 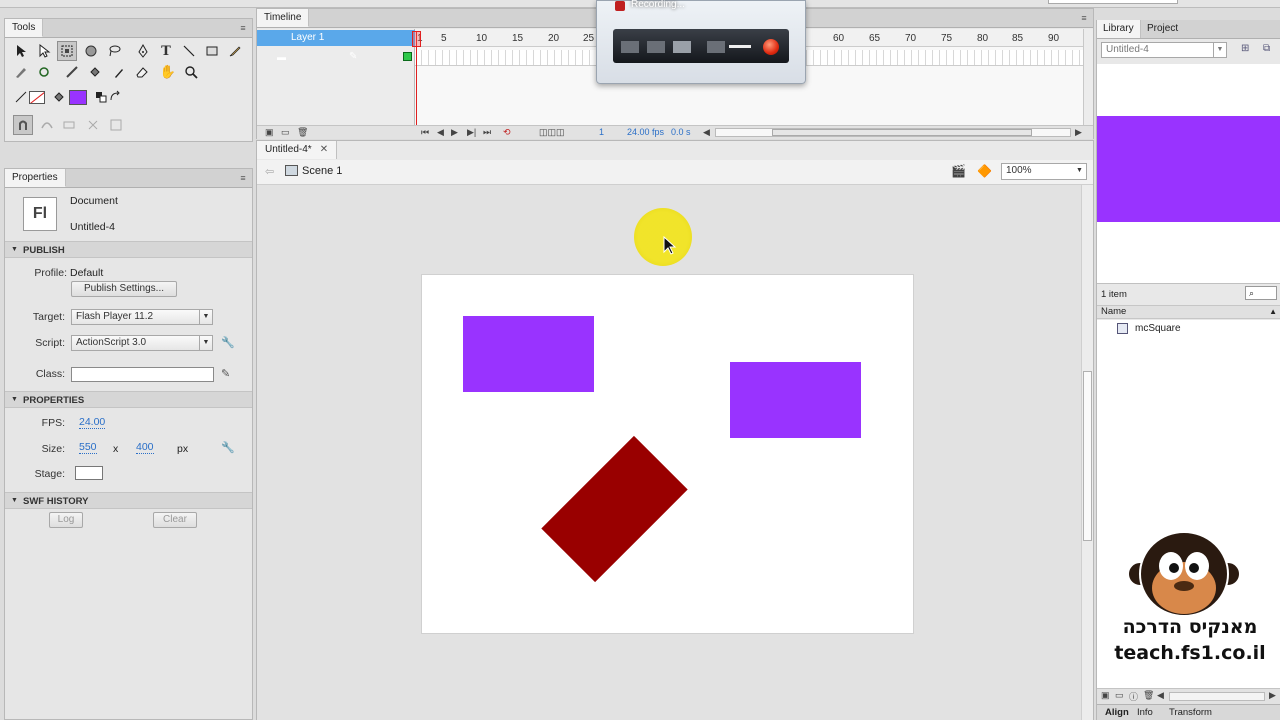 I want to click on deco-icon, so click(x=44, y=72).